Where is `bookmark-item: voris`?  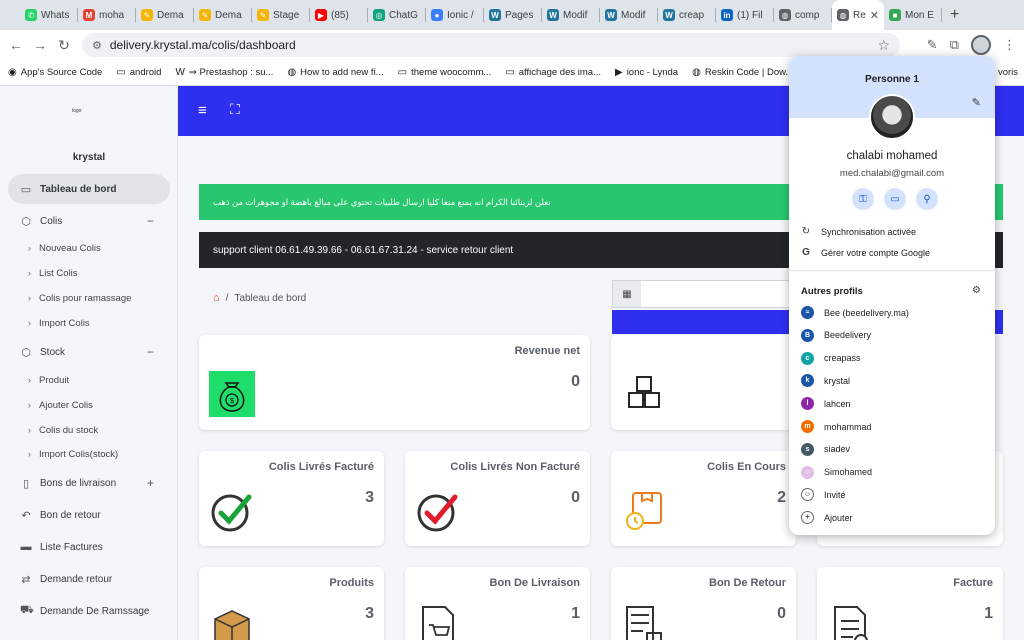 bookmark-item: voris is located at coordinates (1006, 72).